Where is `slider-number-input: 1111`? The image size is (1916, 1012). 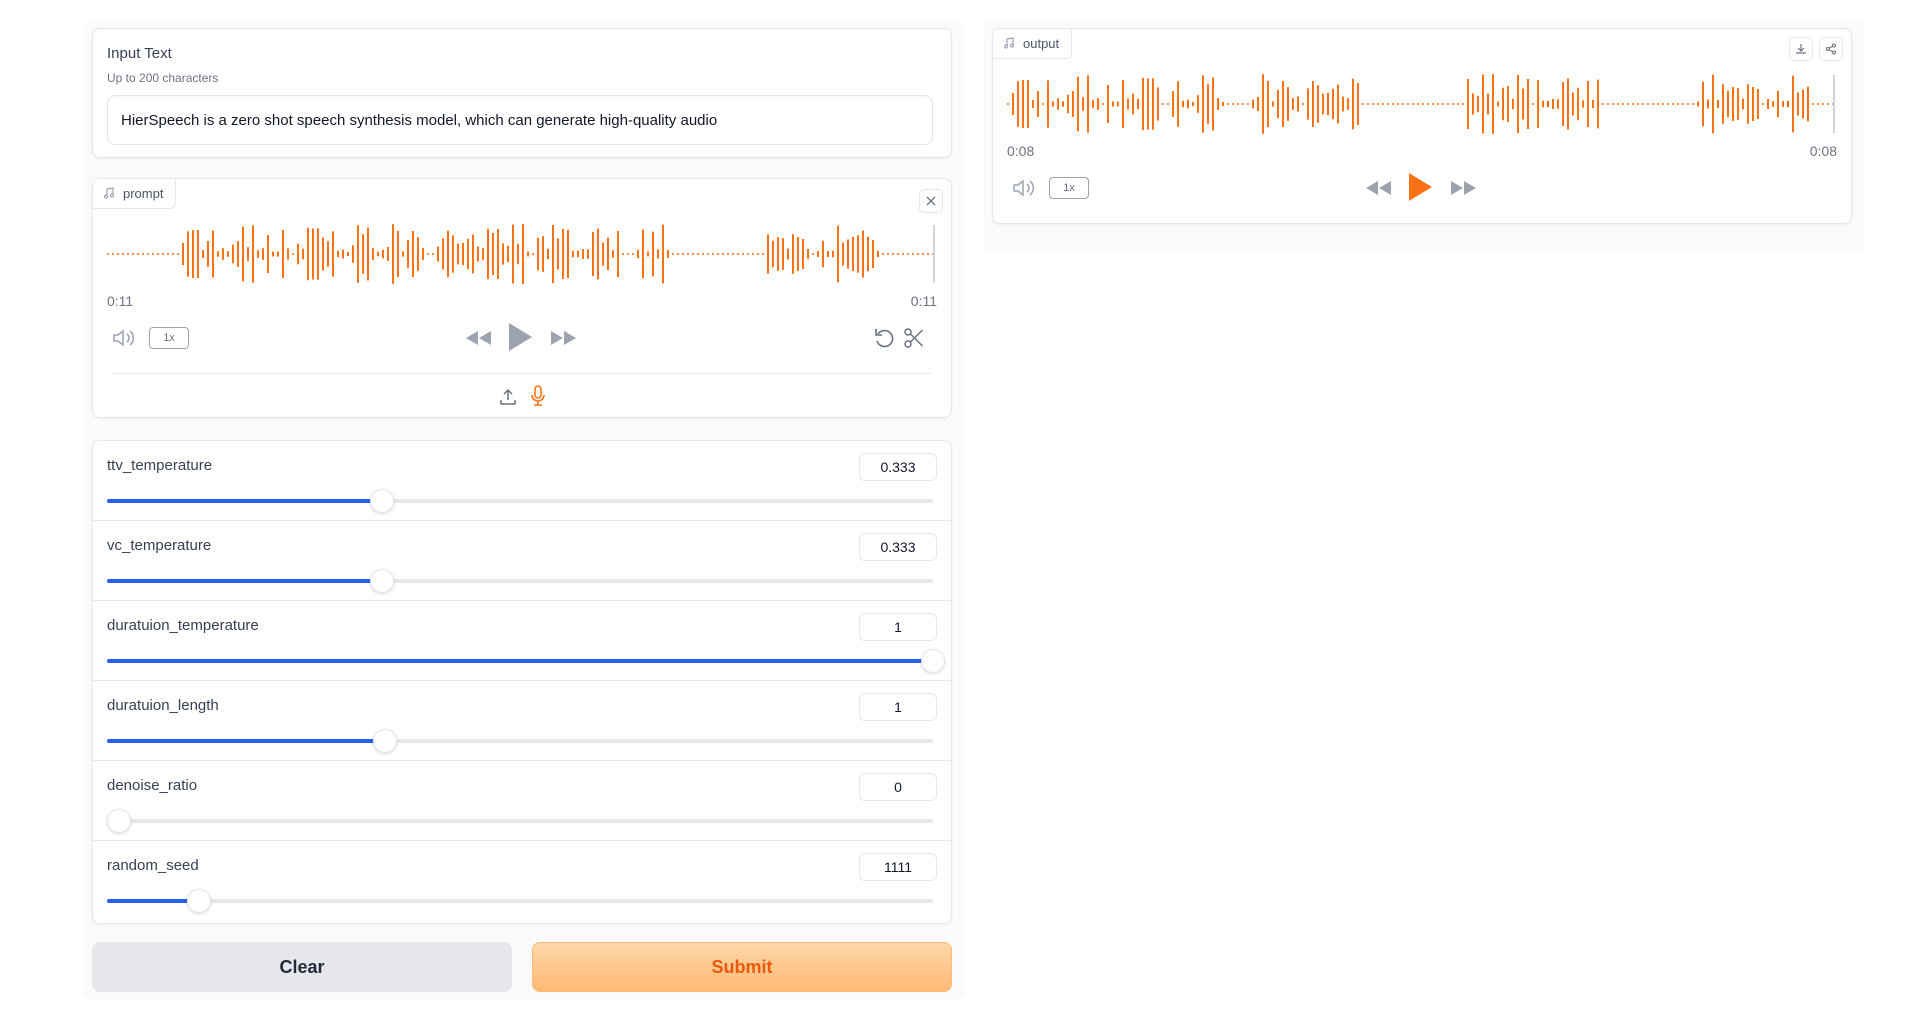 slider-number-input: 1111 is located at coordinates (898, 867).